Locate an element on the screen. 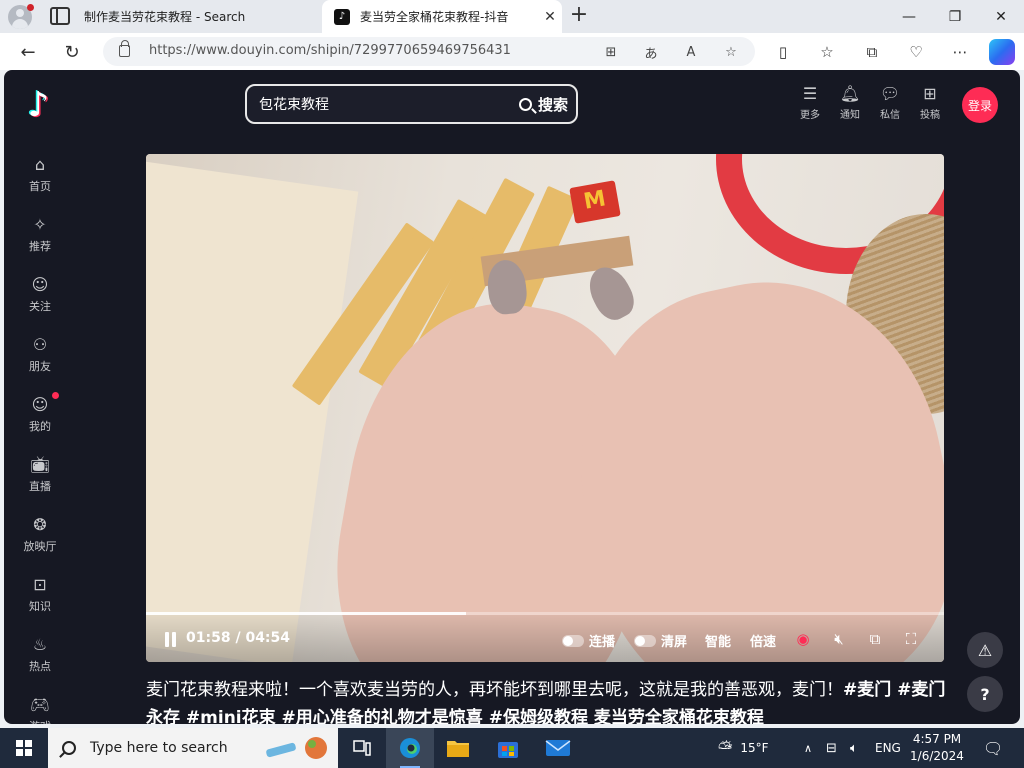 Image resolution: width=1024 pixels, height=768 pixels. app-available-icon: ⊞ is located at coordinates (611, 52).